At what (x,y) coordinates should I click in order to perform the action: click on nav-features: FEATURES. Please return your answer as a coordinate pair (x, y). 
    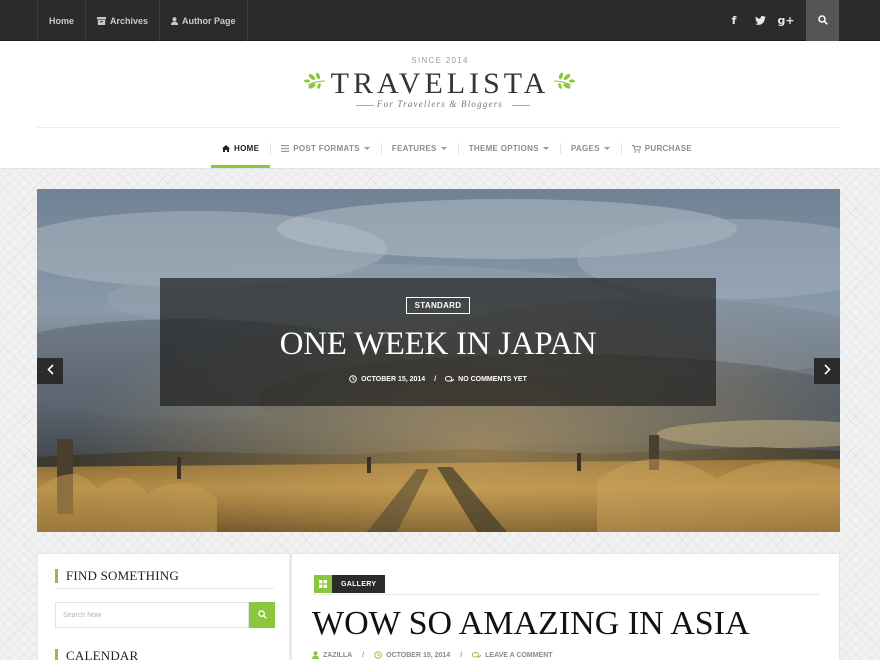
    Looking at the image, I should click on (419, 148).